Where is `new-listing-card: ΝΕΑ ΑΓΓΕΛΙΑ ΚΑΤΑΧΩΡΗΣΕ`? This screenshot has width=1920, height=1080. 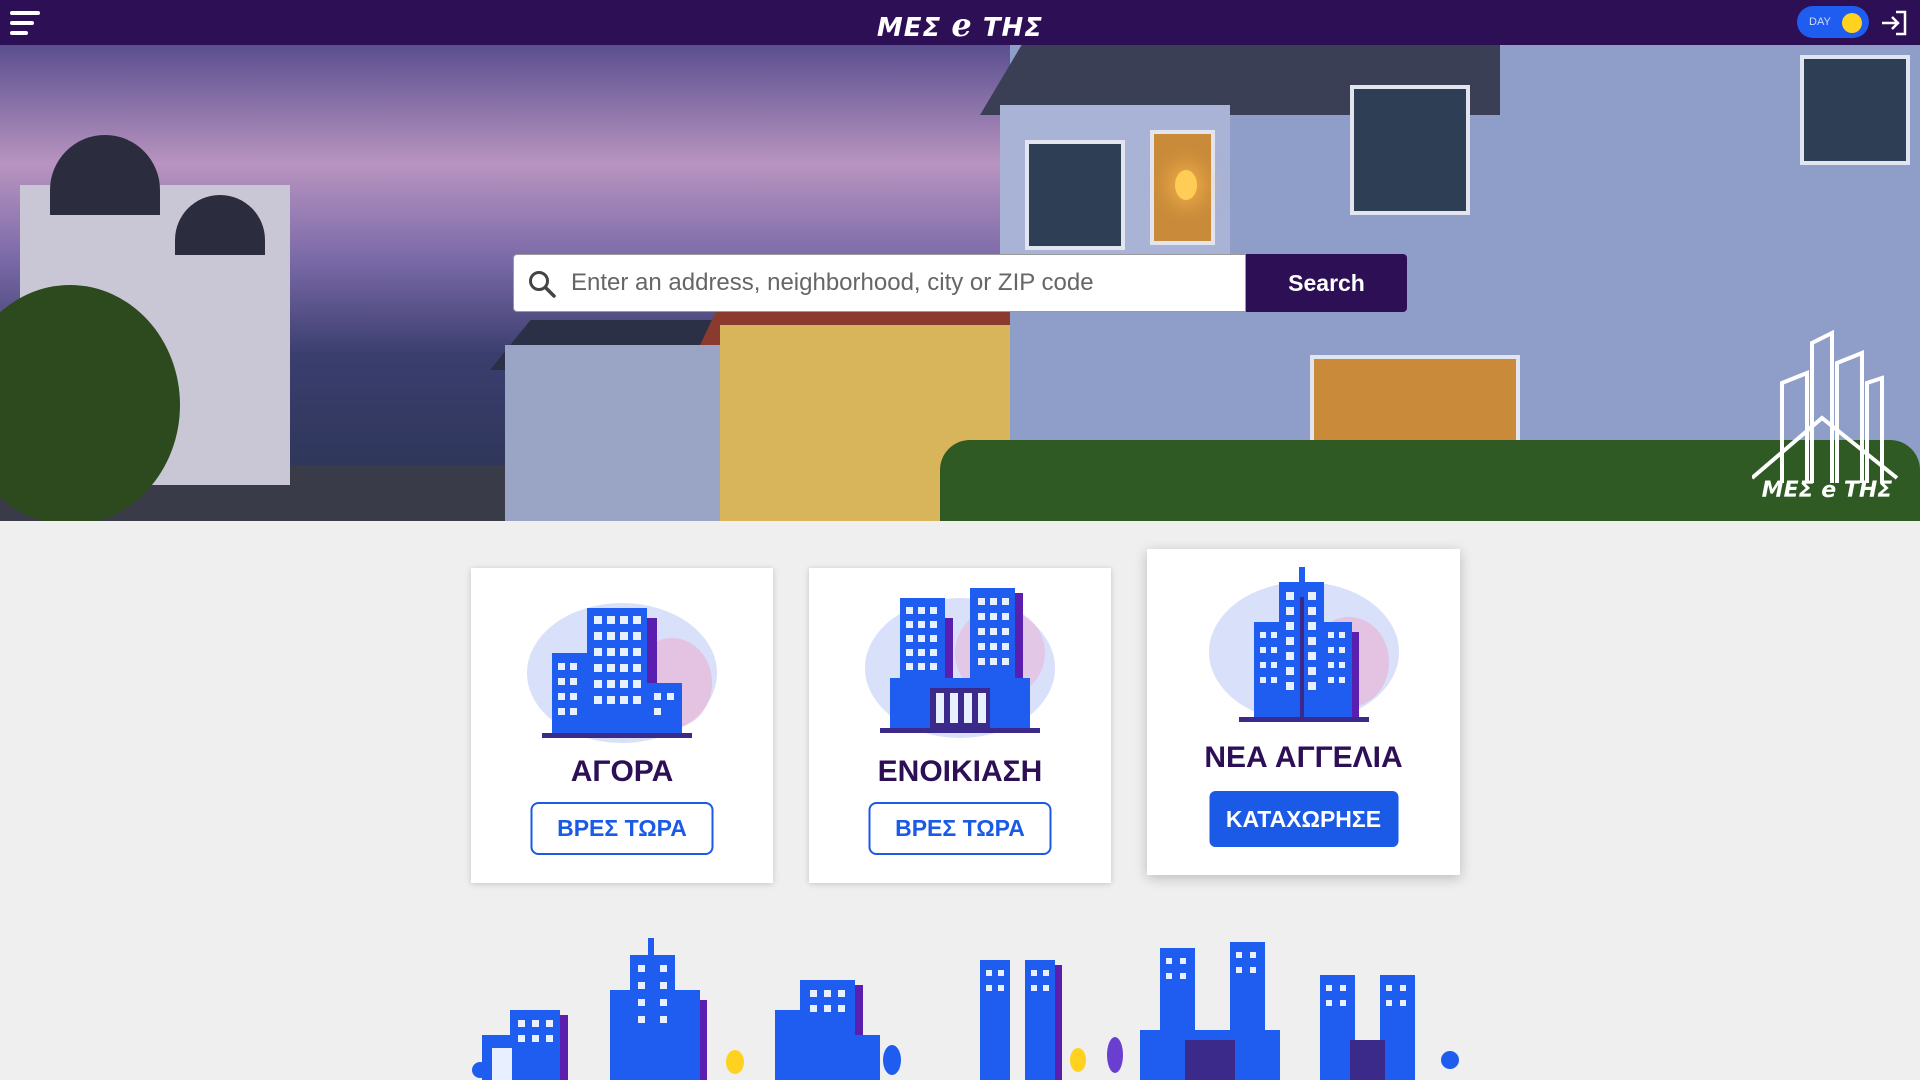
new-listing-card: ΝΕΑ ΑΓΓΕΛΙΑ ΚΑΤΑΧΩΡΗΣΕ is located at coordinates (1303, 712).